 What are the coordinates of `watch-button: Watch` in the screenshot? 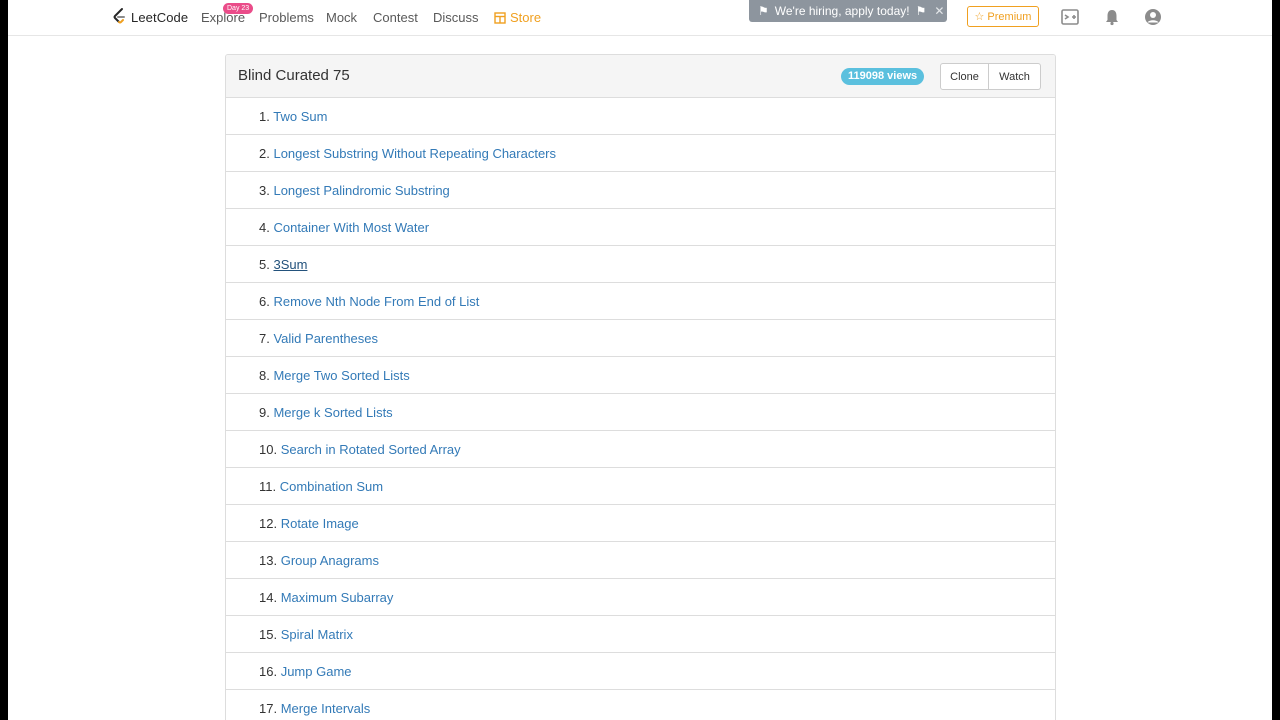 It's located at (1015, 76).